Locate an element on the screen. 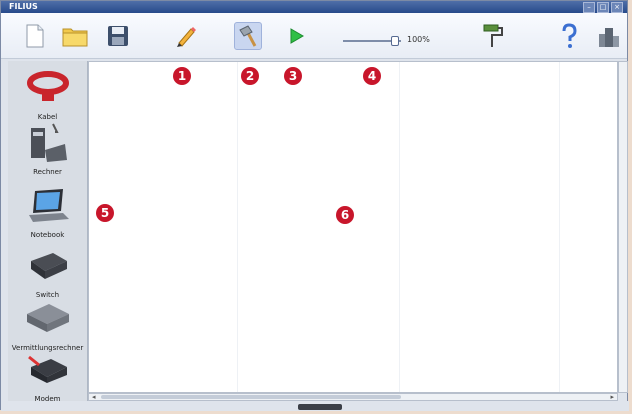 The width and height of the screenshot is (632, 414). switch-icon is located at coordinates (48, 265).